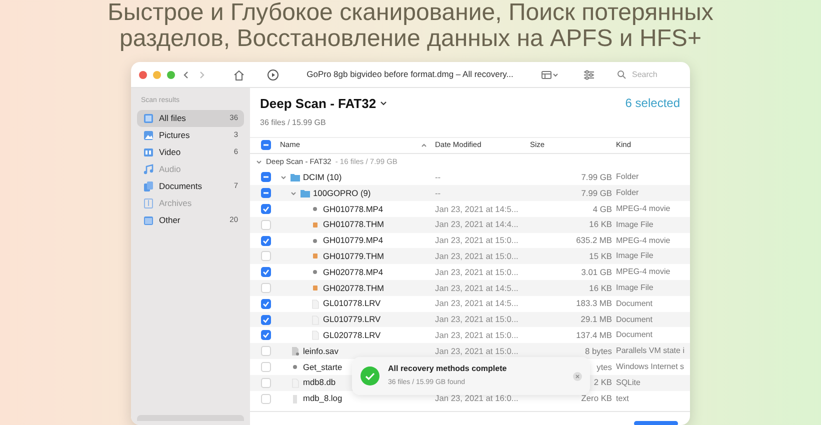  Describe the element at coordinates (594, 303) in the screenshot. I see `size-cell: 183.3 MB` at that location.